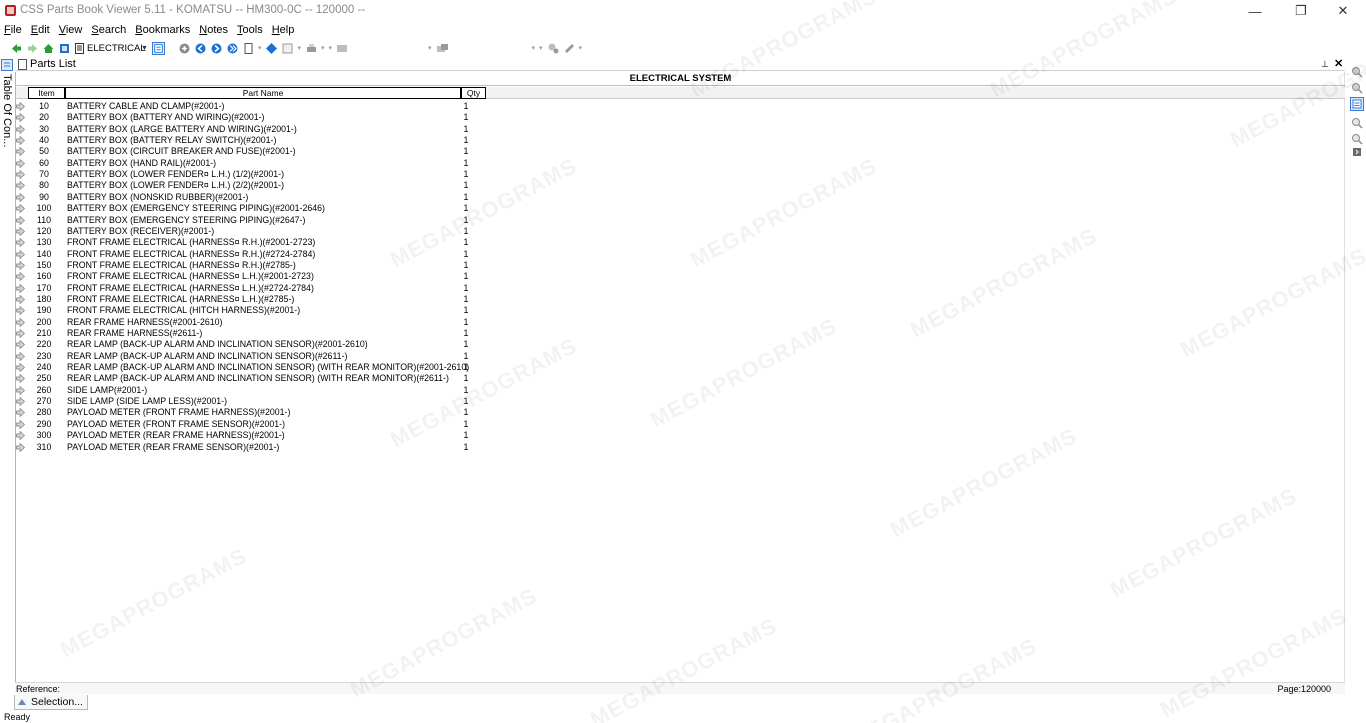 This screenshot has width=1366, height=723. Describe the element at coordinates (271, 48) in the screenshot. I see `bookmark-icon` at that location.